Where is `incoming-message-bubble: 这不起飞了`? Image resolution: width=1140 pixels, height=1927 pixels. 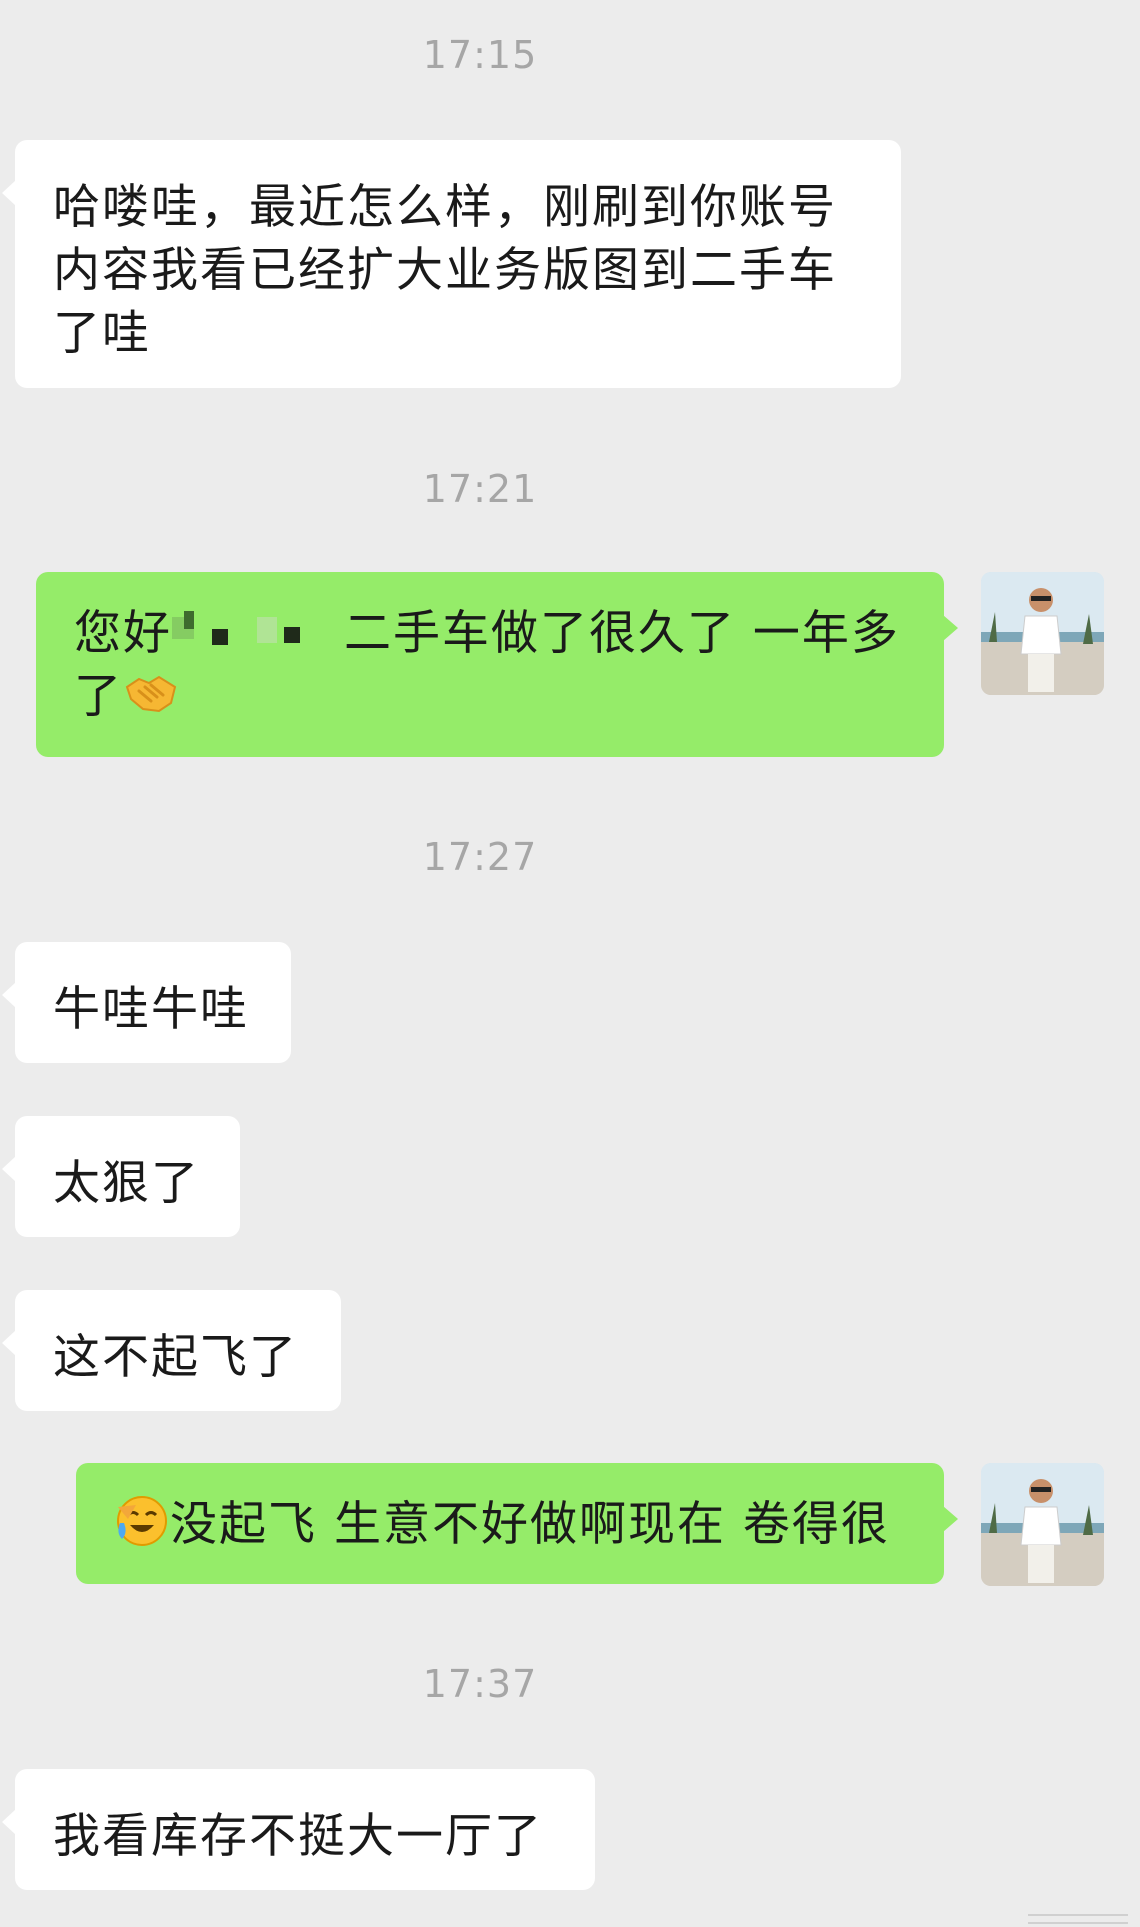
incoming-message-bubble: 这不起飞了 is located at coordinates (171, 1350).